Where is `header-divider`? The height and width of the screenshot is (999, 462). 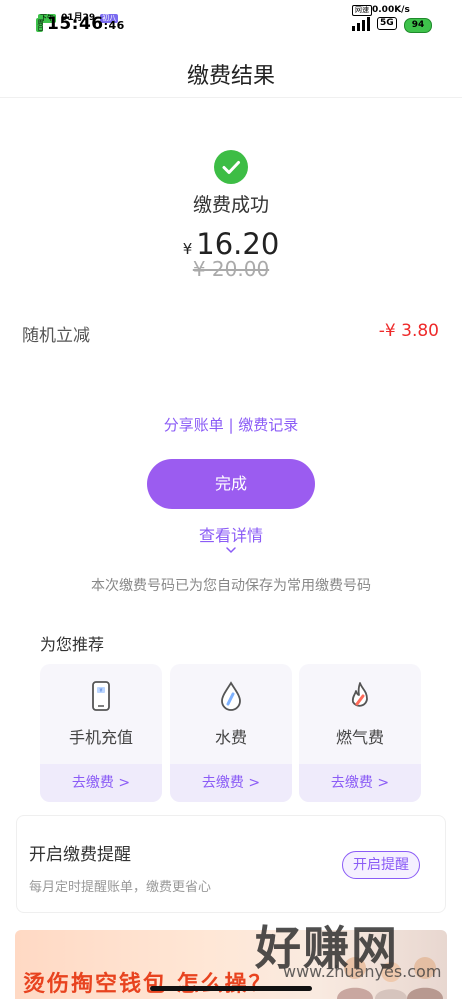
header-divider is located at coordinates (231, 97).